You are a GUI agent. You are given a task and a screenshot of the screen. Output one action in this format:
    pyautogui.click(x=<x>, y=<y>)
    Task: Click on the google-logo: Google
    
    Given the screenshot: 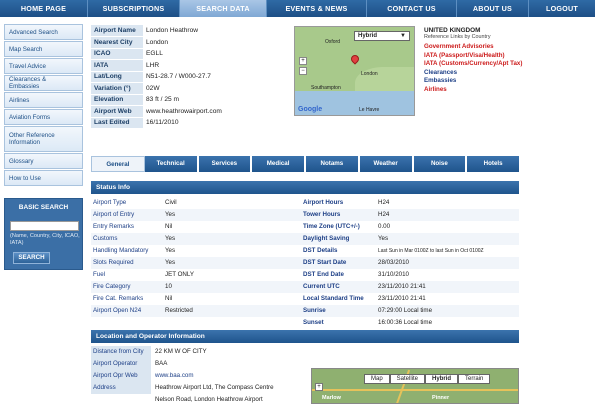 What is the action you would take?
    pyautogui.click(x=310, y=109)
    